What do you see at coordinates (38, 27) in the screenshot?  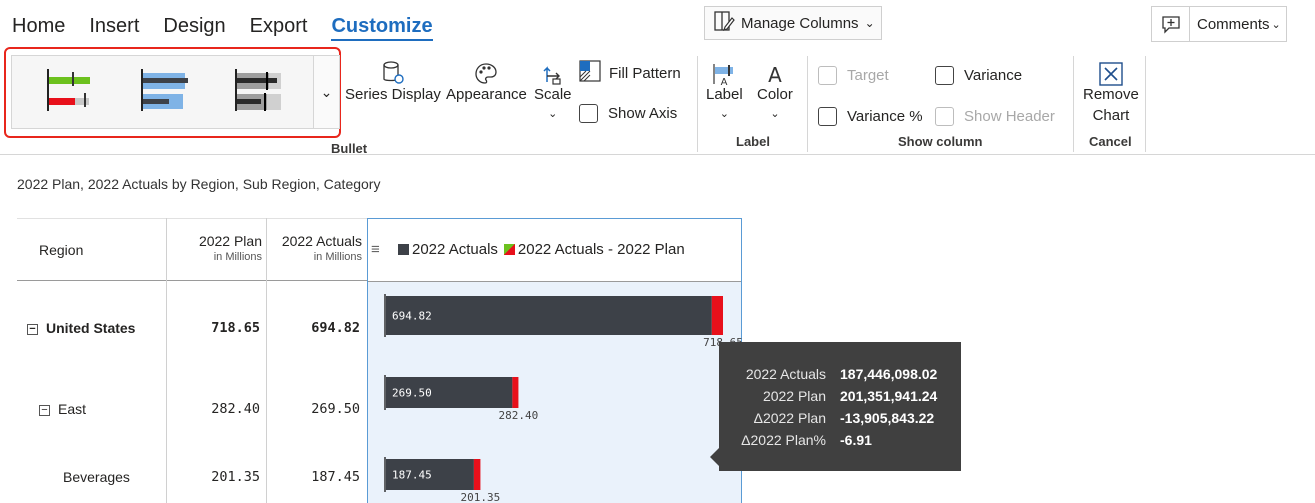 I see `tab-home: Home` at bounding box center [38, 27].